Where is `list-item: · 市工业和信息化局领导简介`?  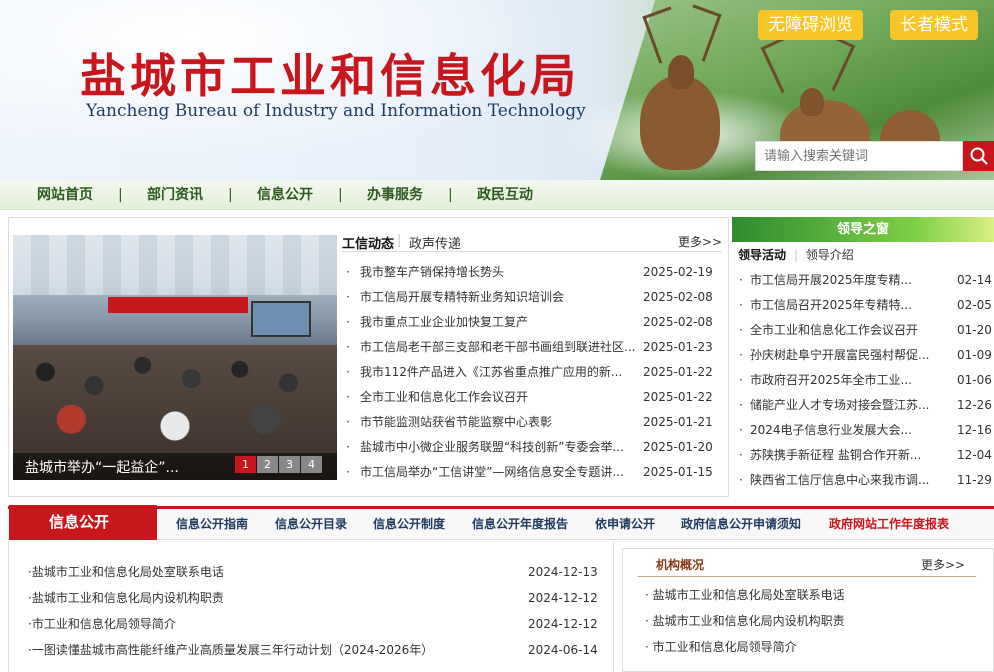 list-item: · 市工业和信息化局领导简介 is located at coordinates (721, 646).